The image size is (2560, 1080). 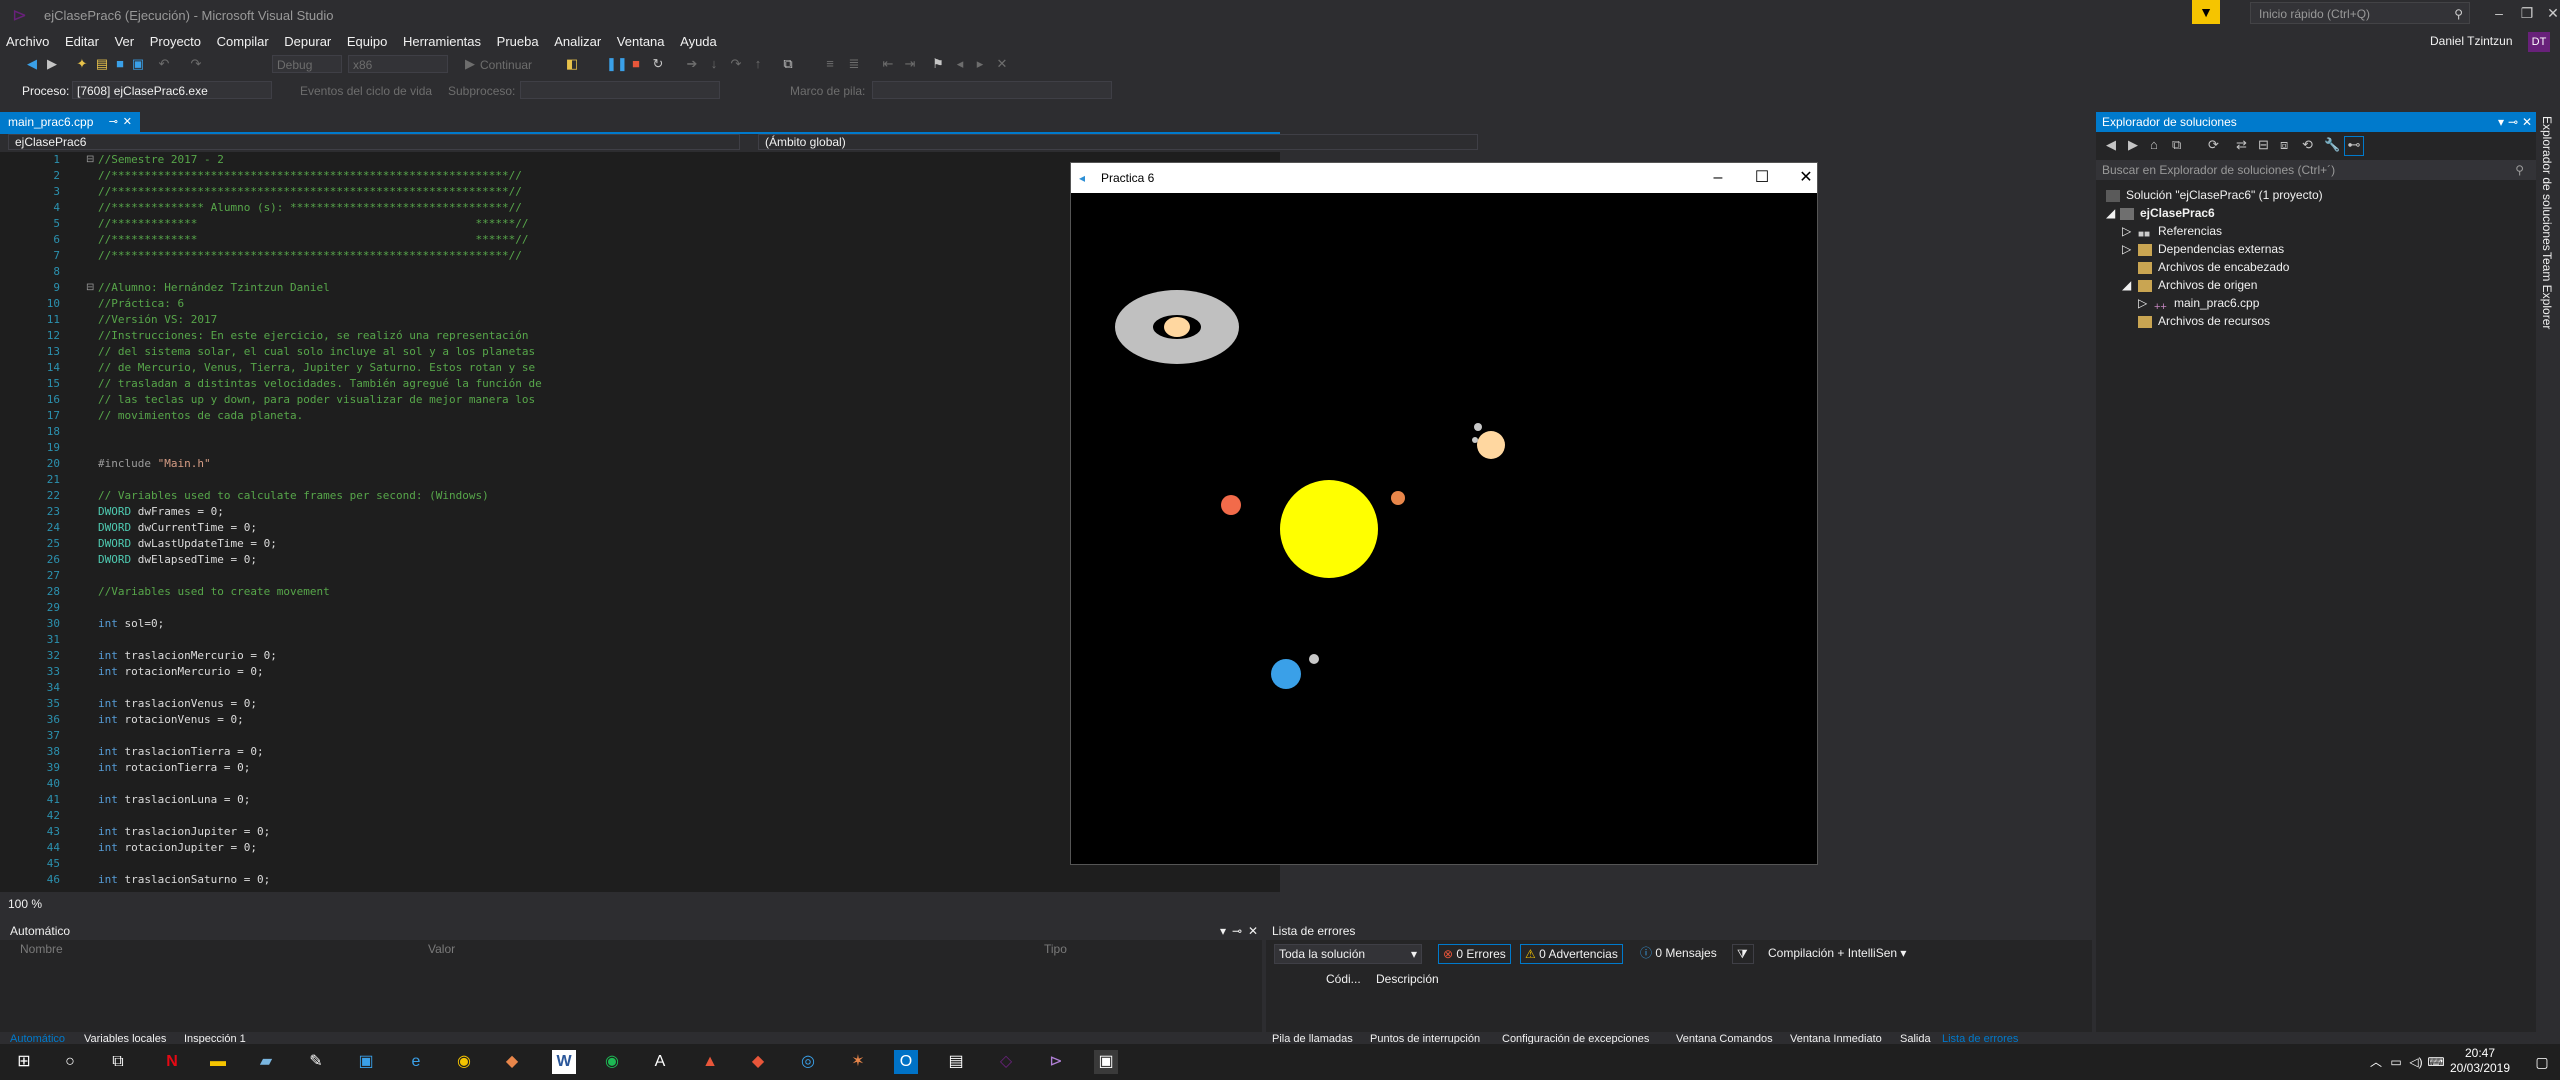 I want to click on column-nombre: Nombre, so click(x=41, y=949).